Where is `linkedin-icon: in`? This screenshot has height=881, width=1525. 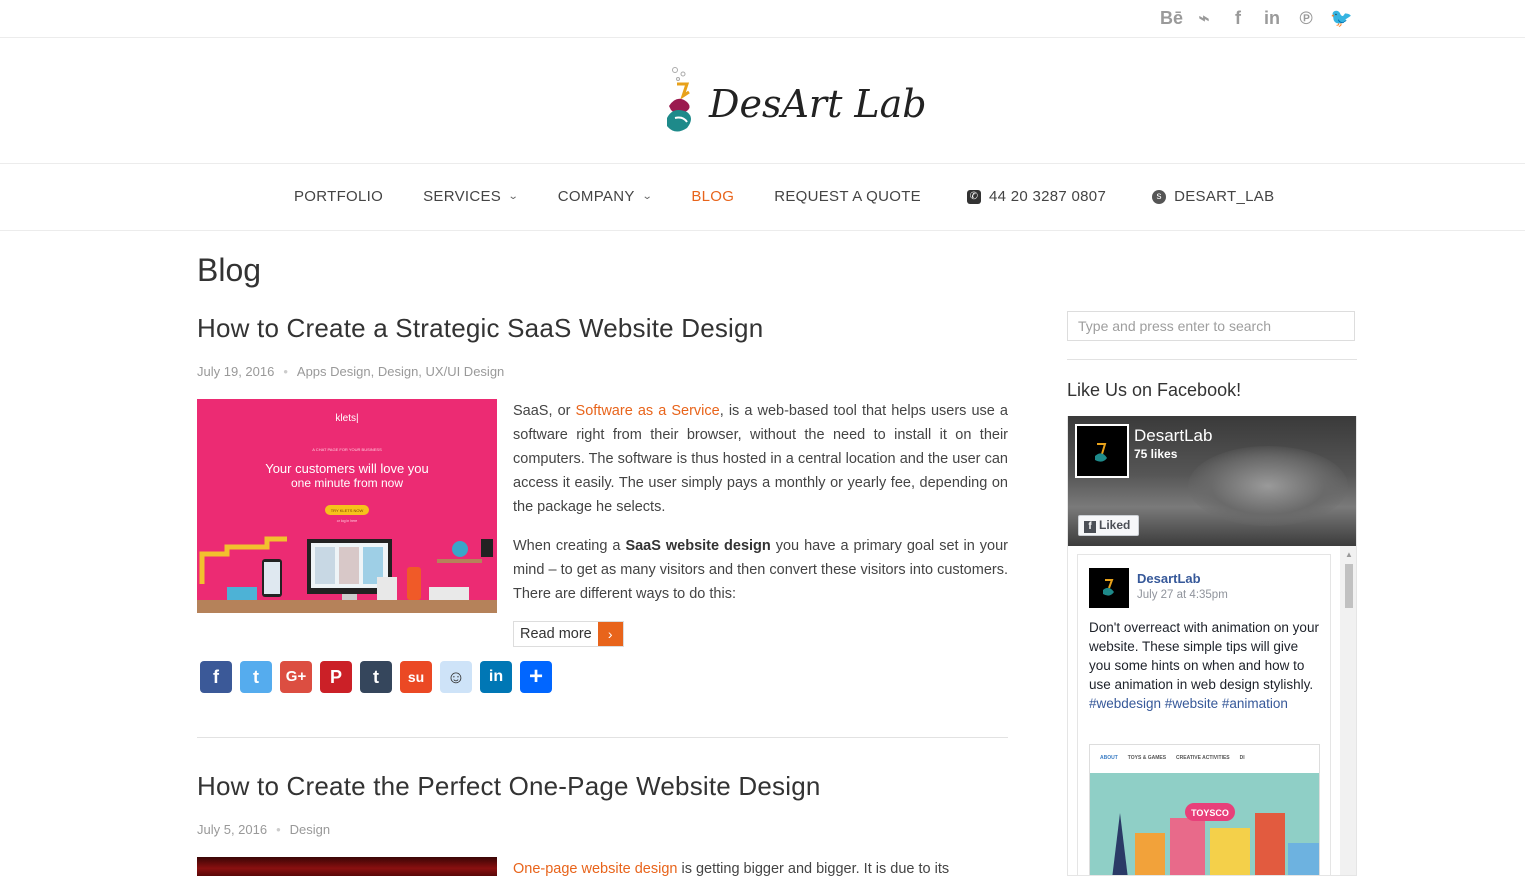
linkedin-icon: in is located at coordinates (1272, 18).